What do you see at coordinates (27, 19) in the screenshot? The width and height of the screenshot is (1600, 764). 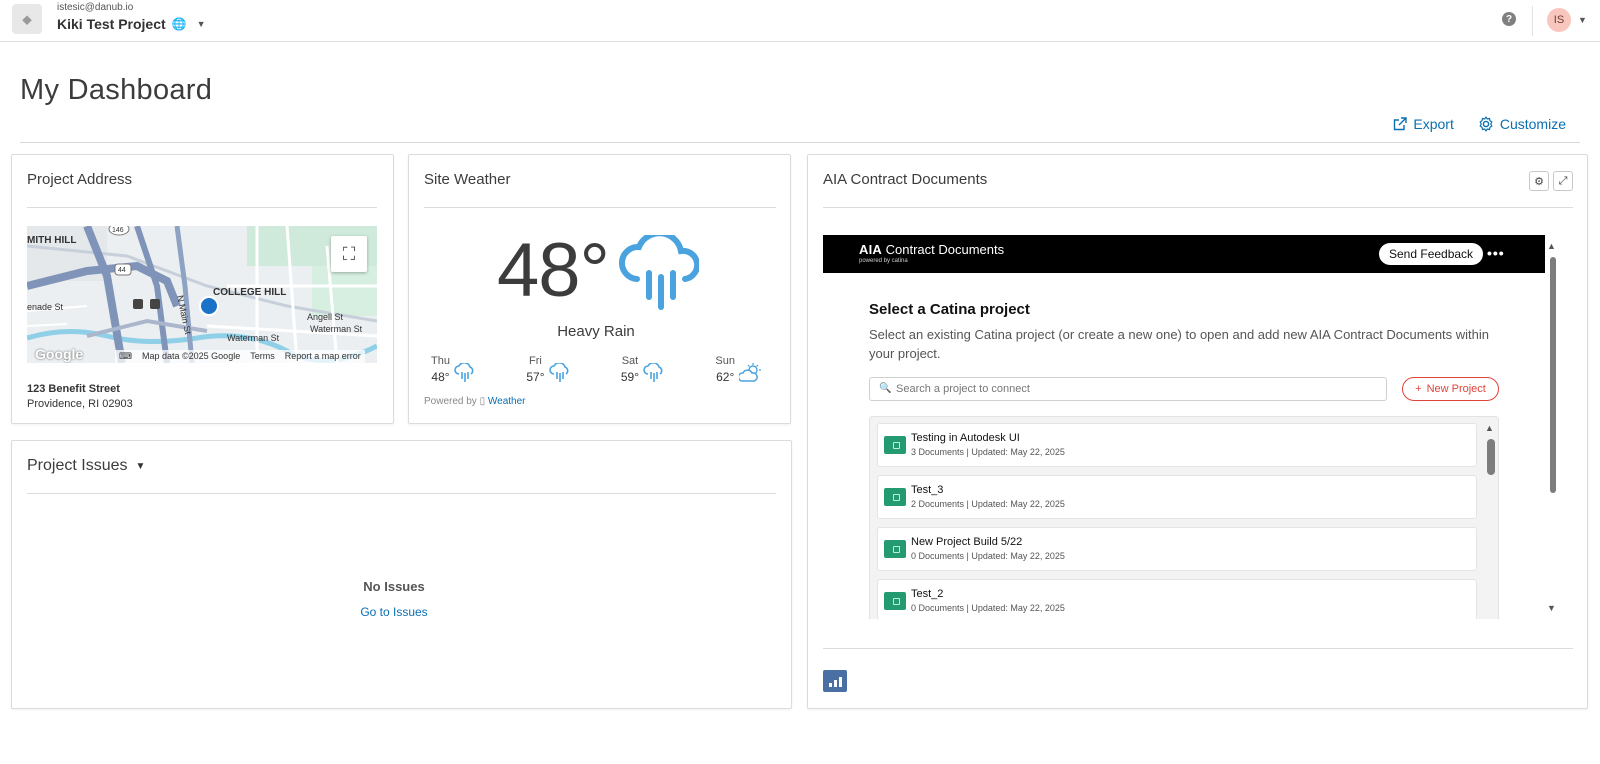 I see `project-thumbnail-icon: ⬥` at bounding box center [27, 19].